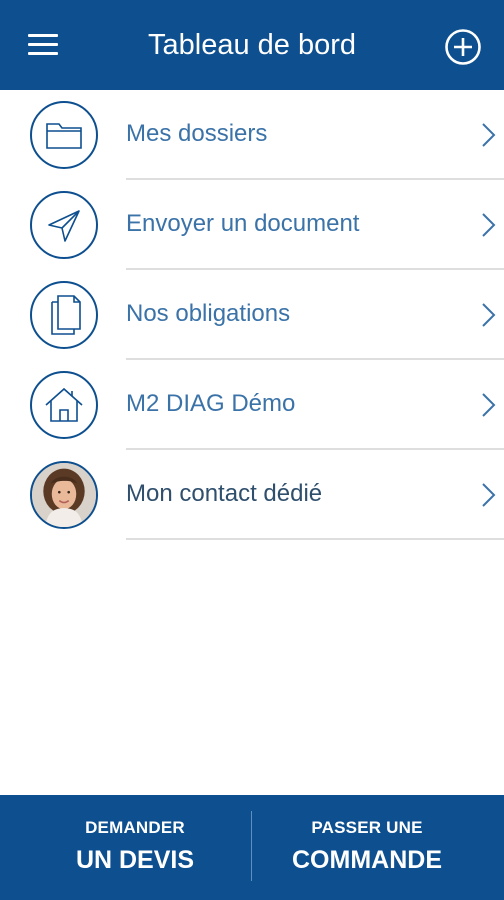 The image size is (504, 900). Describe the element at coordinates (135, 827) in the screenshot. I see `request-quote-top-label: DEMANDER` at that location.